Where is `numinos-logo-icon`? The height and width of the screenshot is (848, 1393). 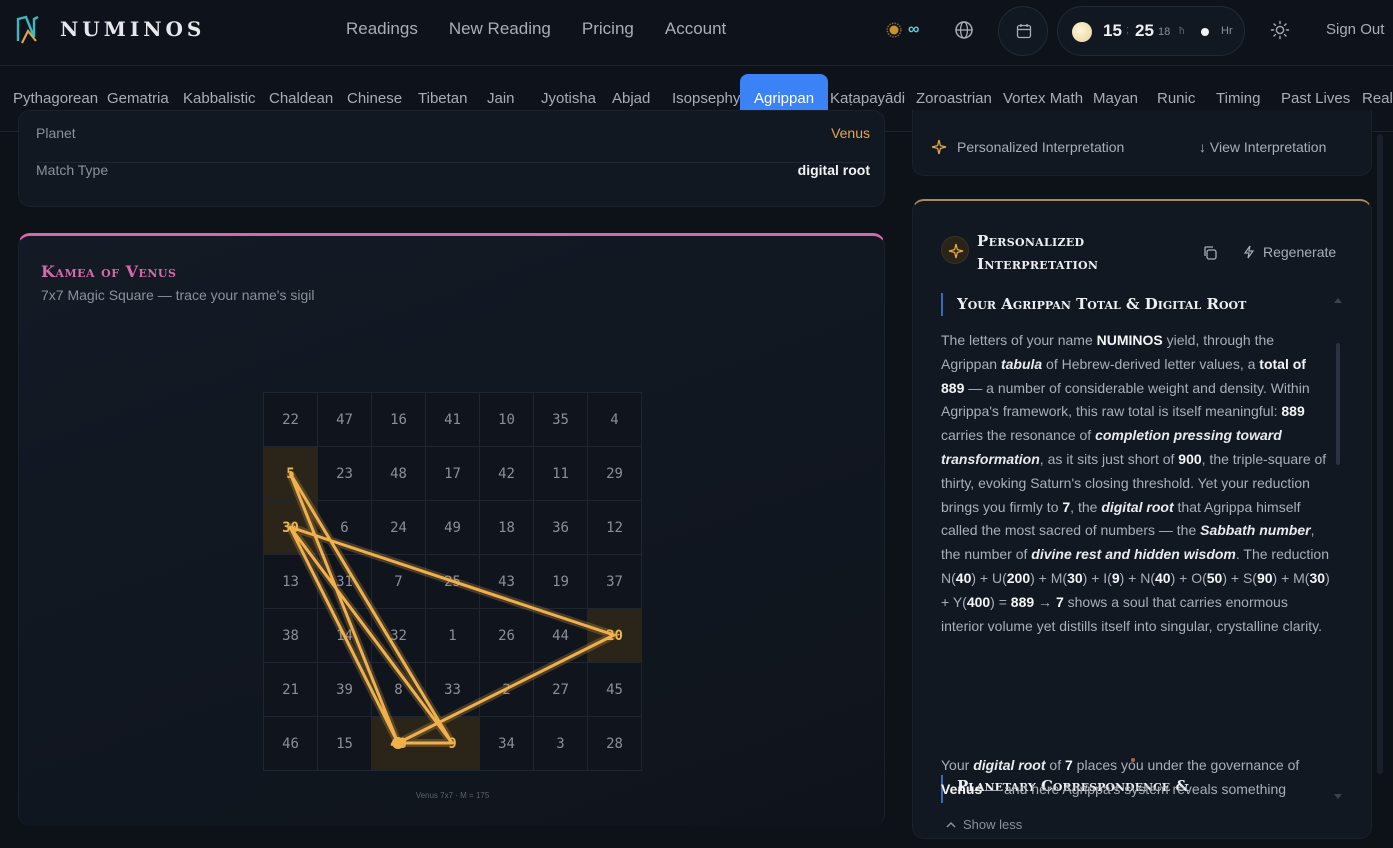 numinos-logo-icon is located at coordinates (27, 29).